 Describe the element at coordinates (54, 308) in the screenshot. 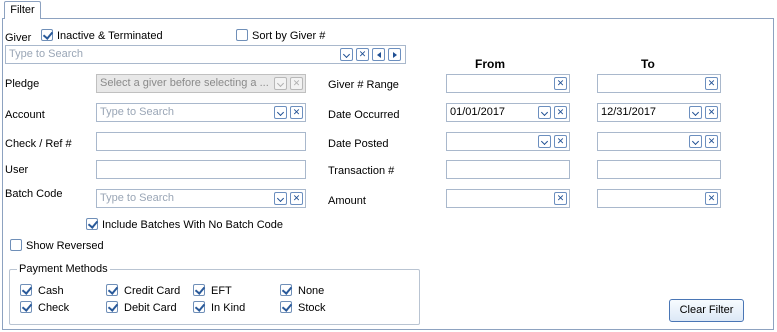

I see `payment-check-label: Check` at that location.